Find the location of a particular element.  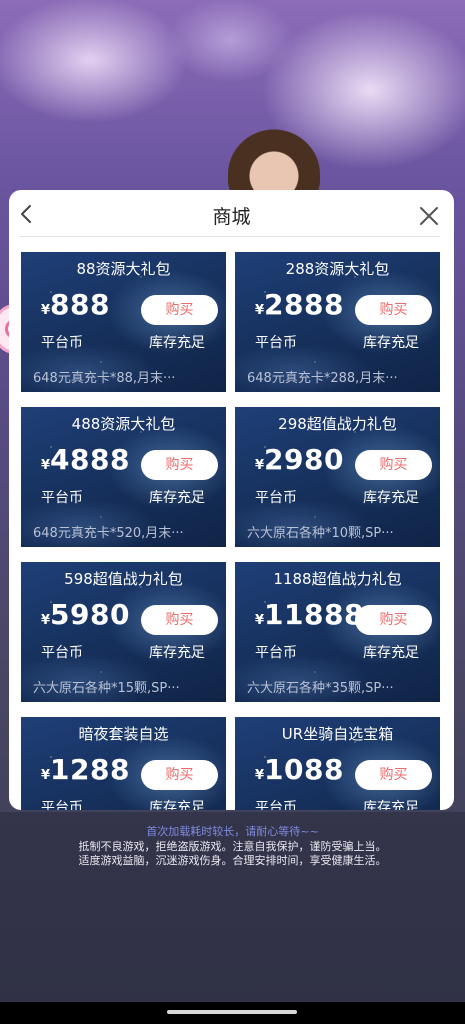

price-amount: 2888 is located at coordinates (304, 304).